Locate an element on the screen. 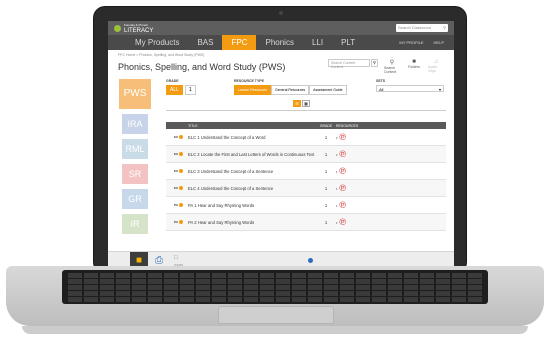 This screenshot has height=343, width=550. sets-filter: SETS All ▾ is located at coordinates (410, 85).